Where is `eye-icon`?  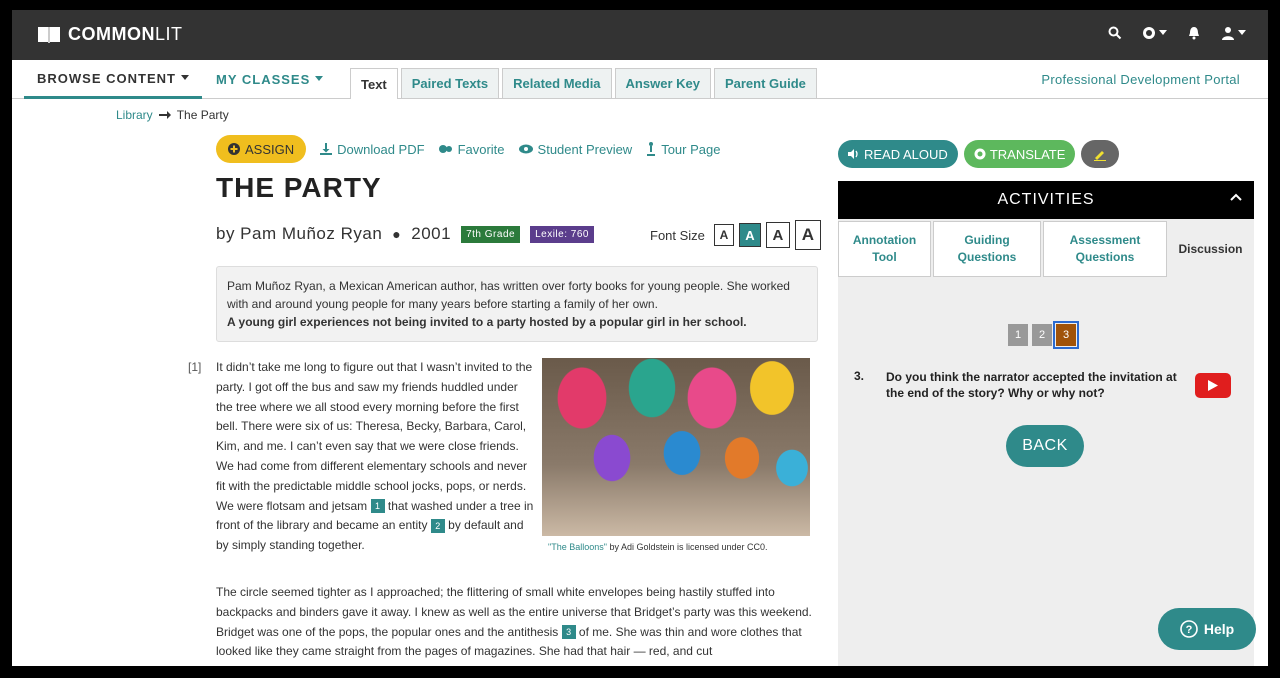
eye-icon is located at coordinates (525, 149).